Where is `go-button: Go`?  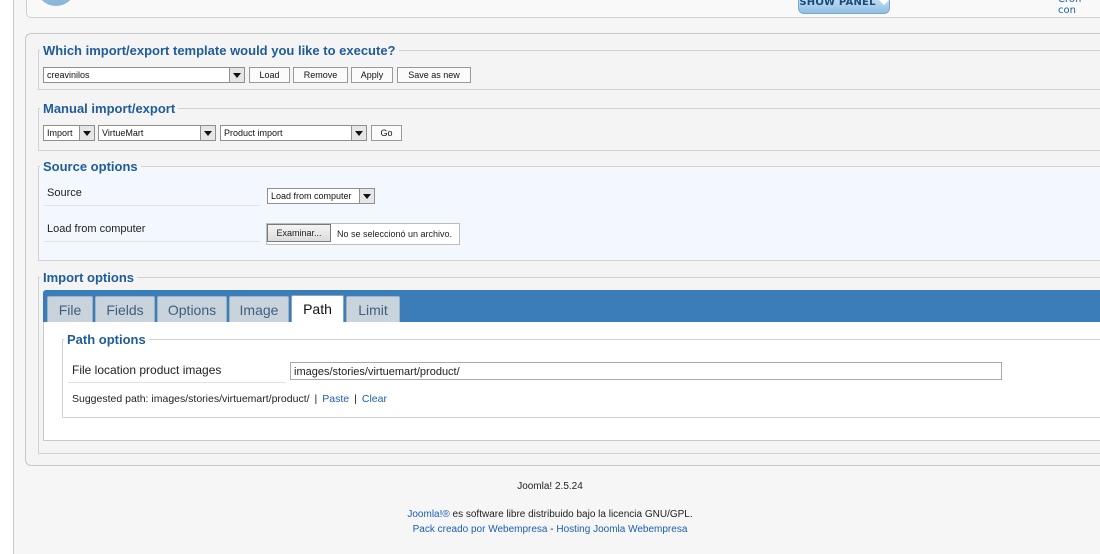 go-button: Go is located at coordinates (386, 133).